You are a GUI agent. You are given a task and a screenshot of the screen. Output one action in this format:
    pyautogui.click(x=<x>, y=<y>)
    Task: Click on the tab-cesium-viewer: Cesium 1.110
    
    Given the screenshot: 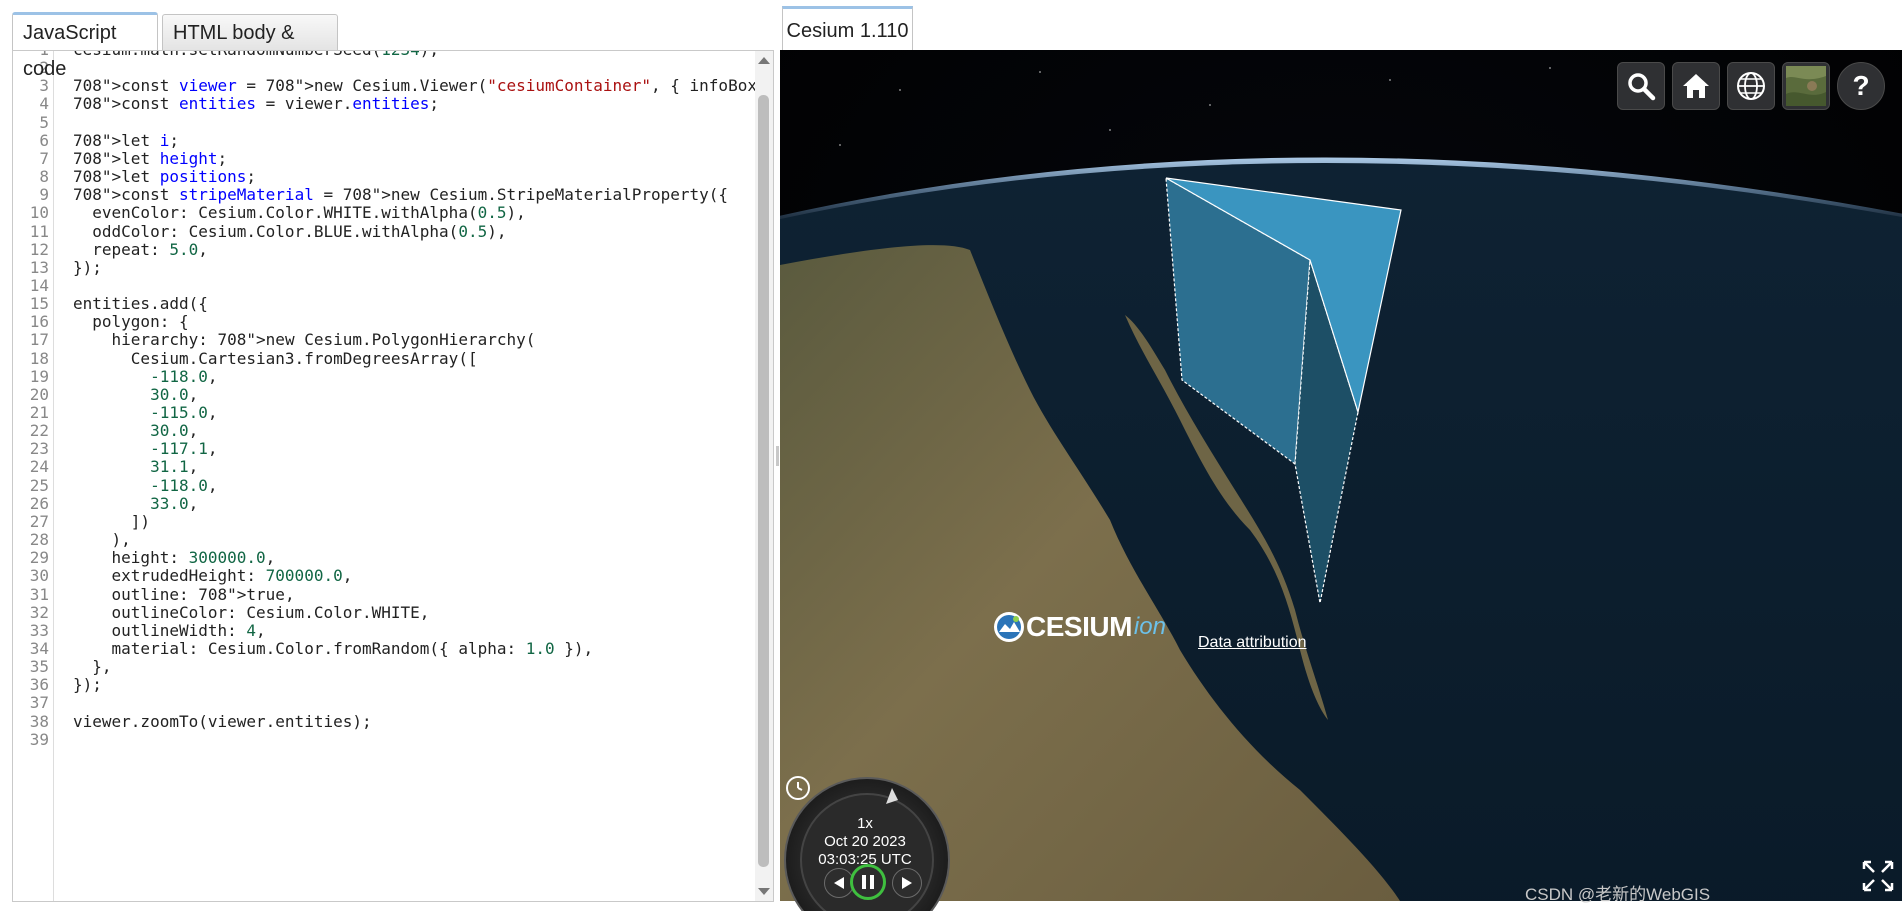 What is the action you would take?
    pyautogui.click(x=847, y=28)
    